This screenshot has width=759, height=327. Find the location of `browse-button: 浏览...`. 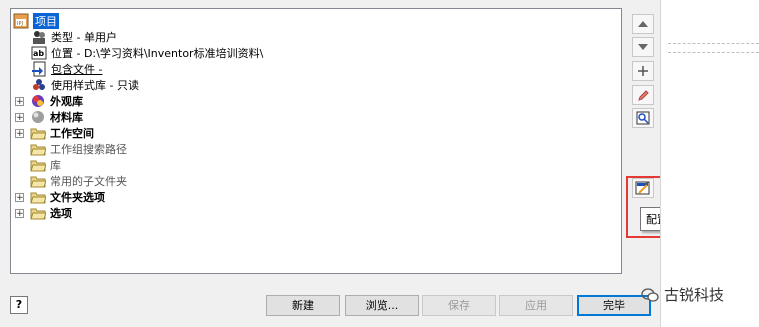

browse-button: 浏览... is located at coordinates (382, 305).